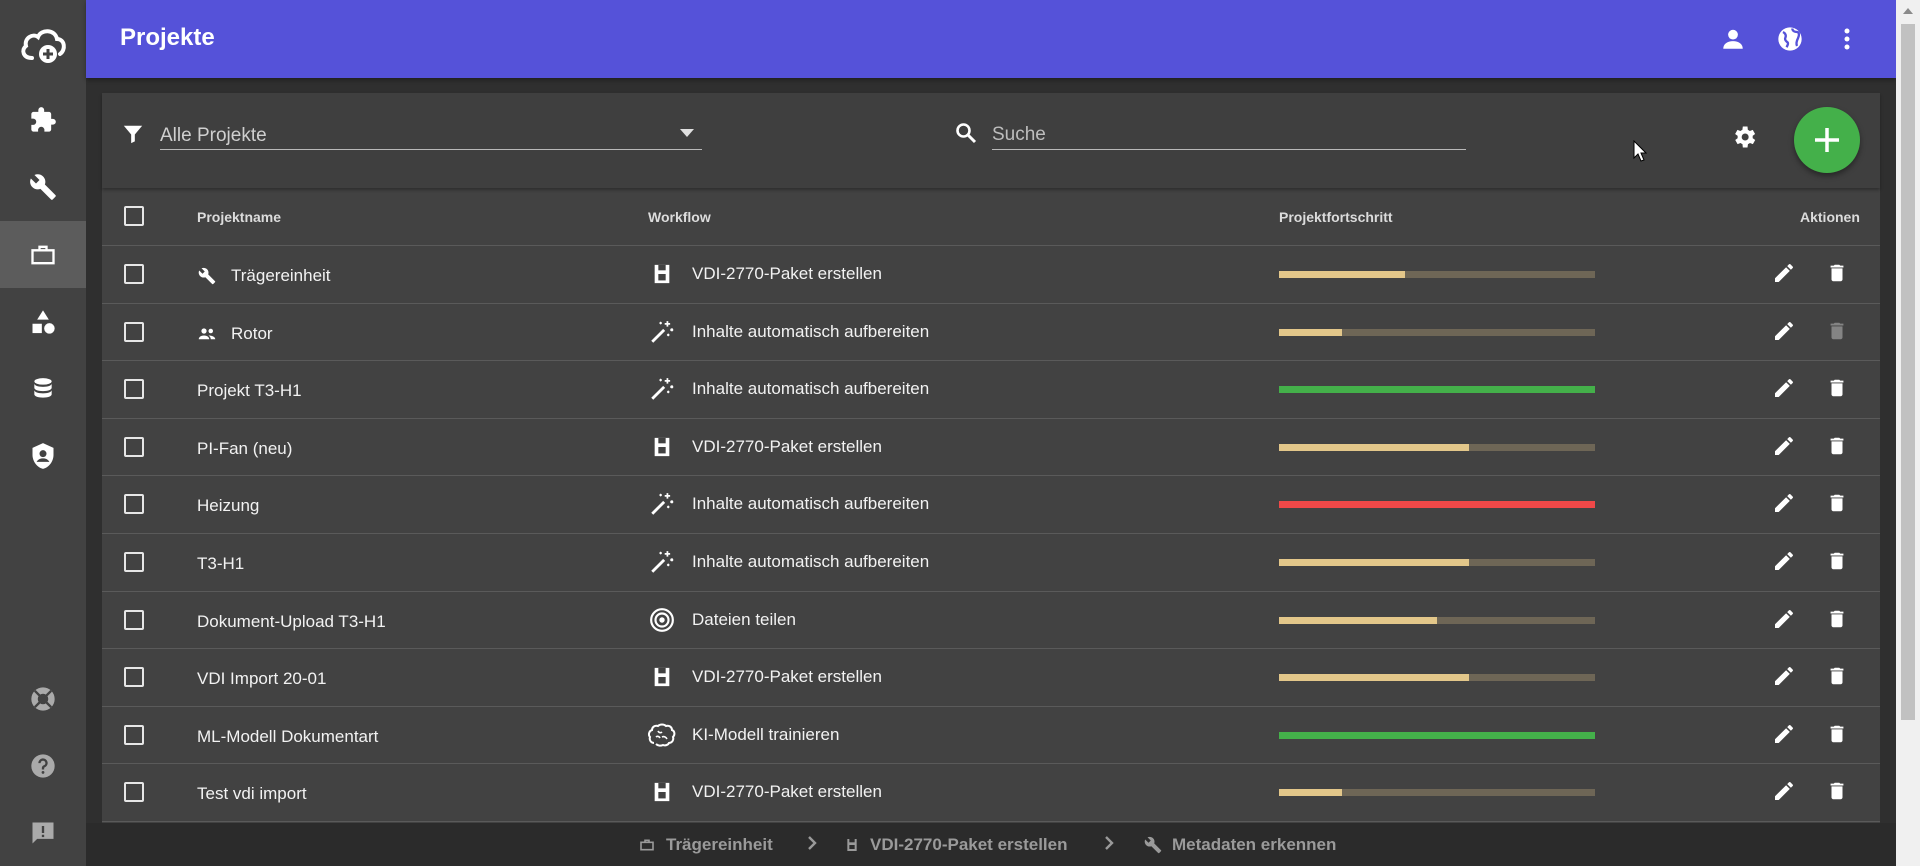  Describe the element at coordinates (991, 793) in the screenshot. I see `table-row: Test vdi import VDI-2770-Paket erstellen` at that location.